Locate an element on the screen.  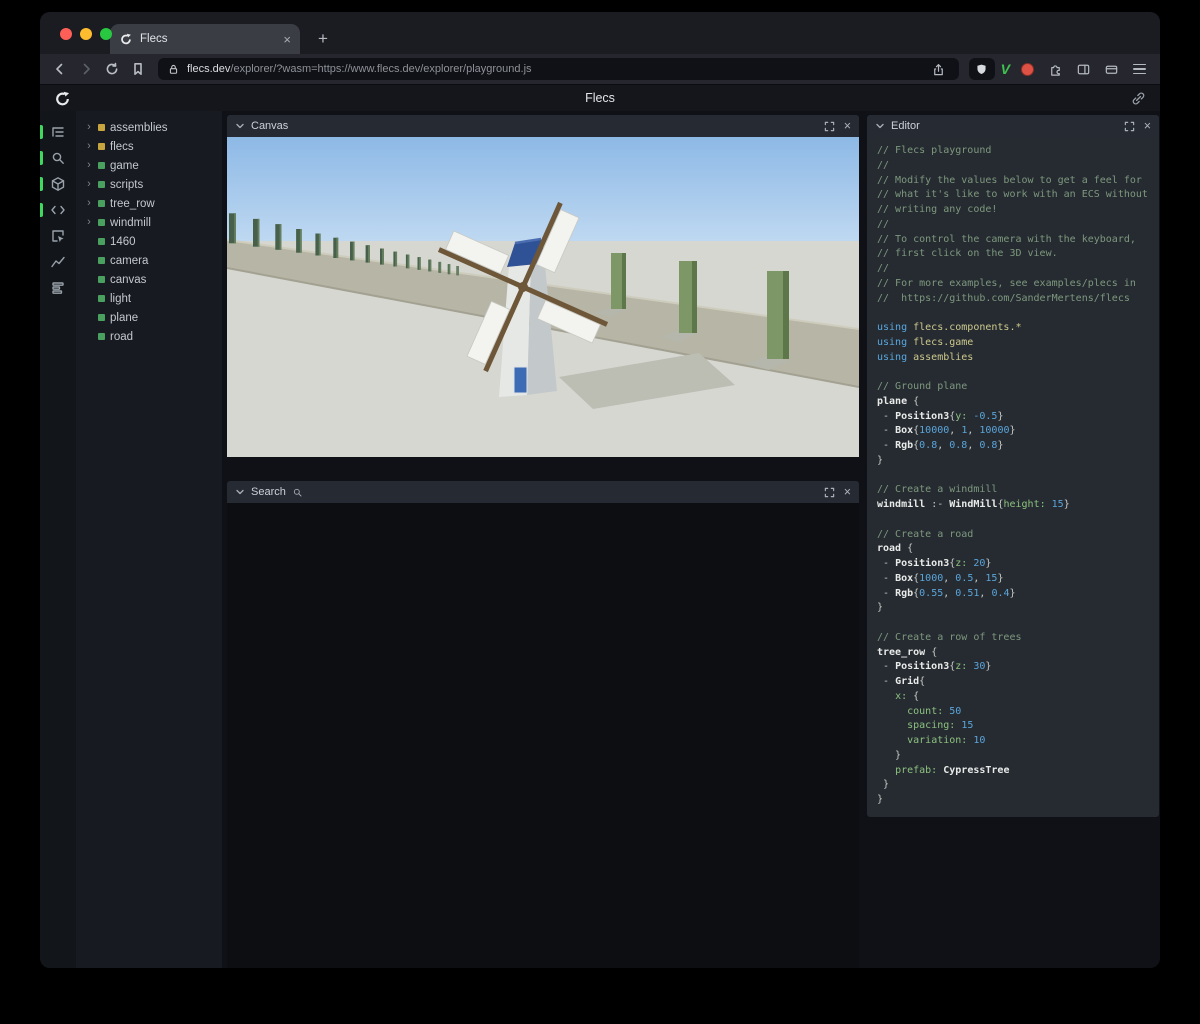
tree-item: light is located at coordinates (149, 298).